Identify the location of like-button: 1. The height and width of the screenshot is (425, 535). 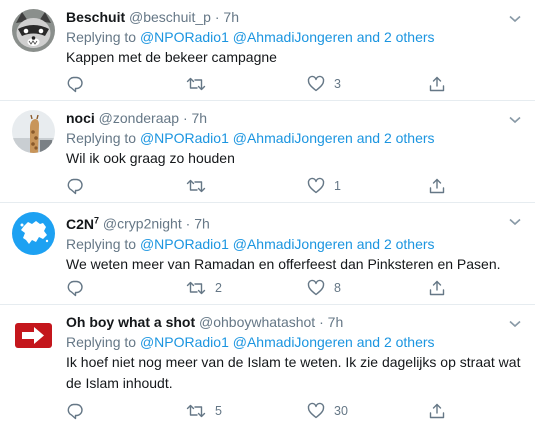
(324, 186).